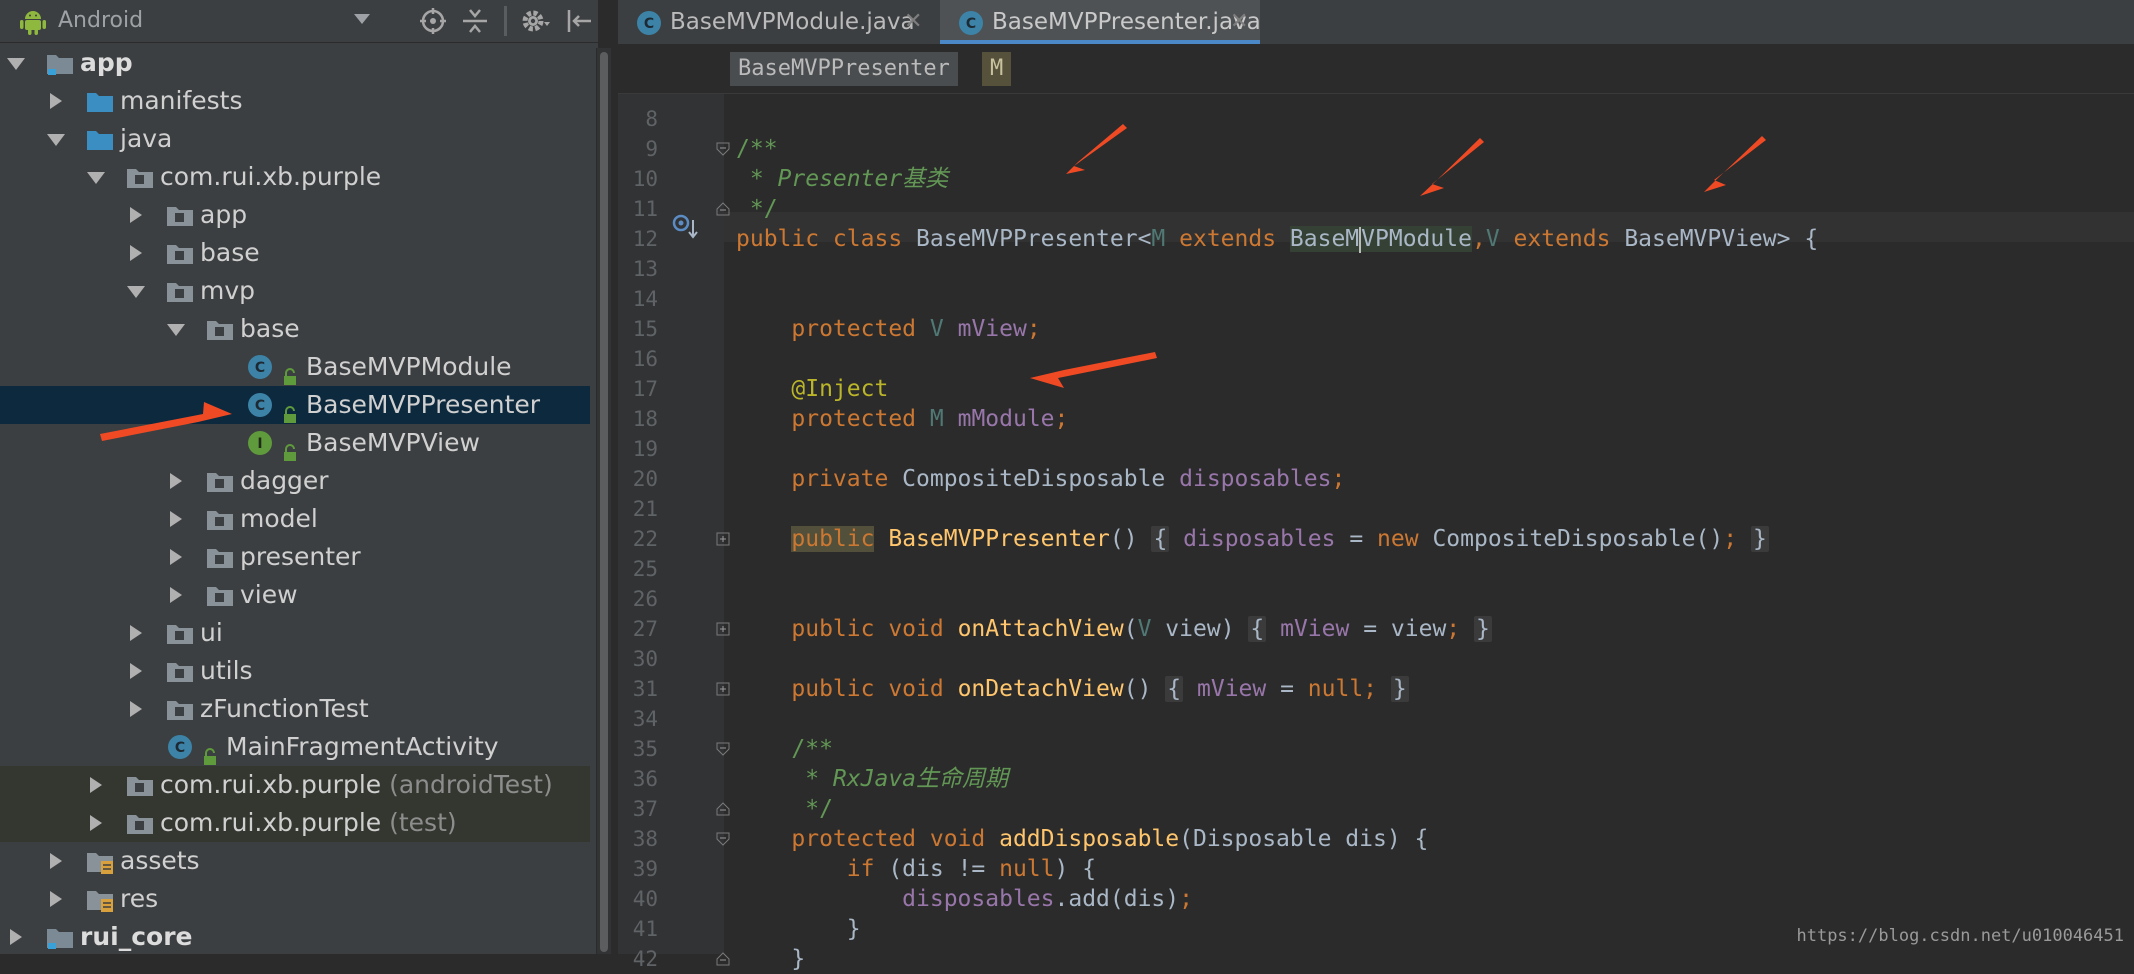 The image size is (2134, 974). Describe the element at coordinates (295, 709) in the screenshot. I see `tree-item-zfunctiontest: zFunctionTest` at that location.